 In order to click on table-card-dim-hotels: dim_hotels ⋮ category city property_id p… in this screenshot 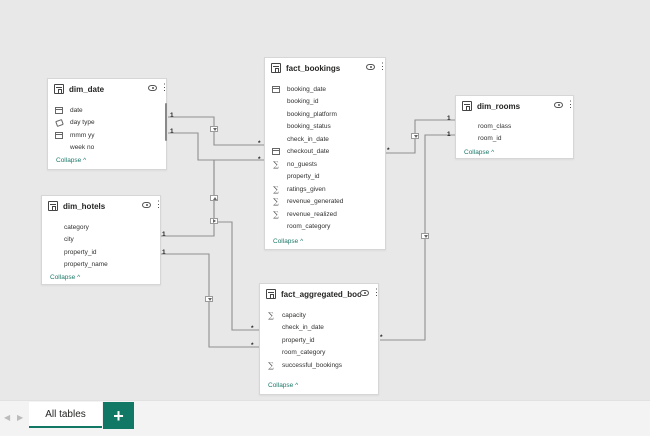, I will do `click(102, 240)`.